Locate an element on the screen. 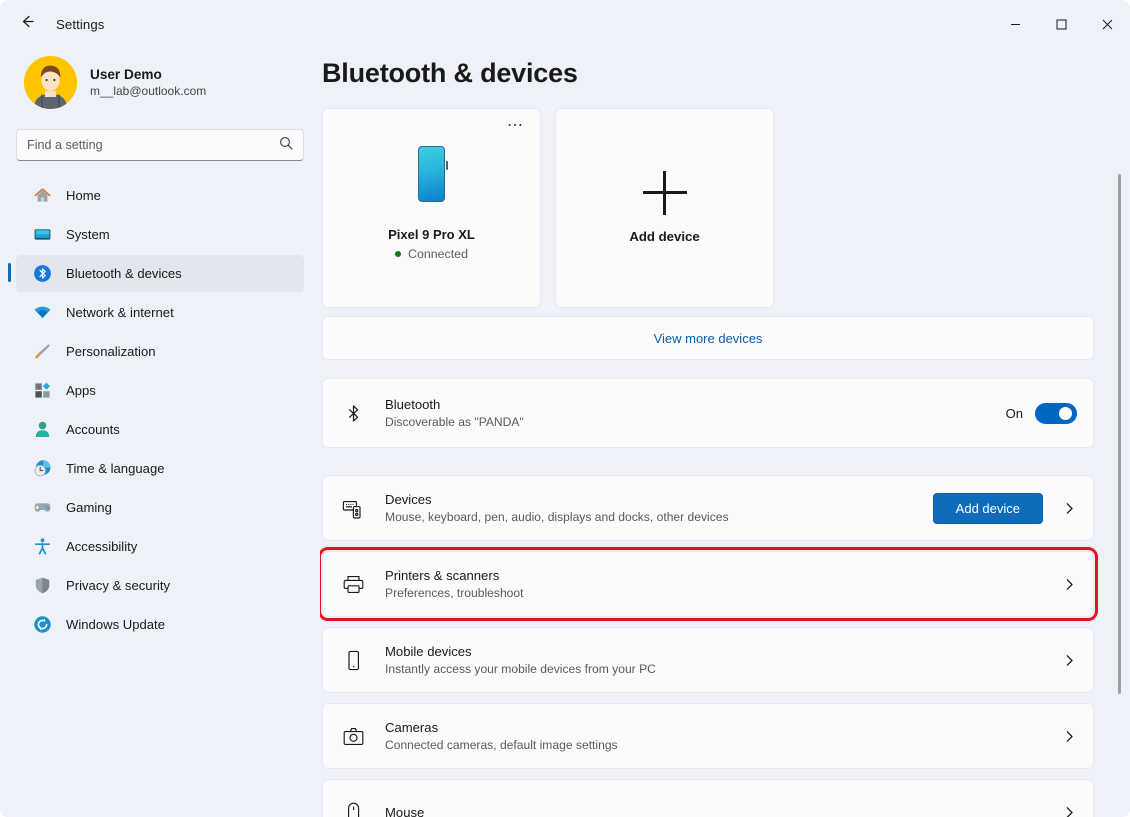  sidebar-item-windows-update: Windows Update is located at coordinates (160, 624).